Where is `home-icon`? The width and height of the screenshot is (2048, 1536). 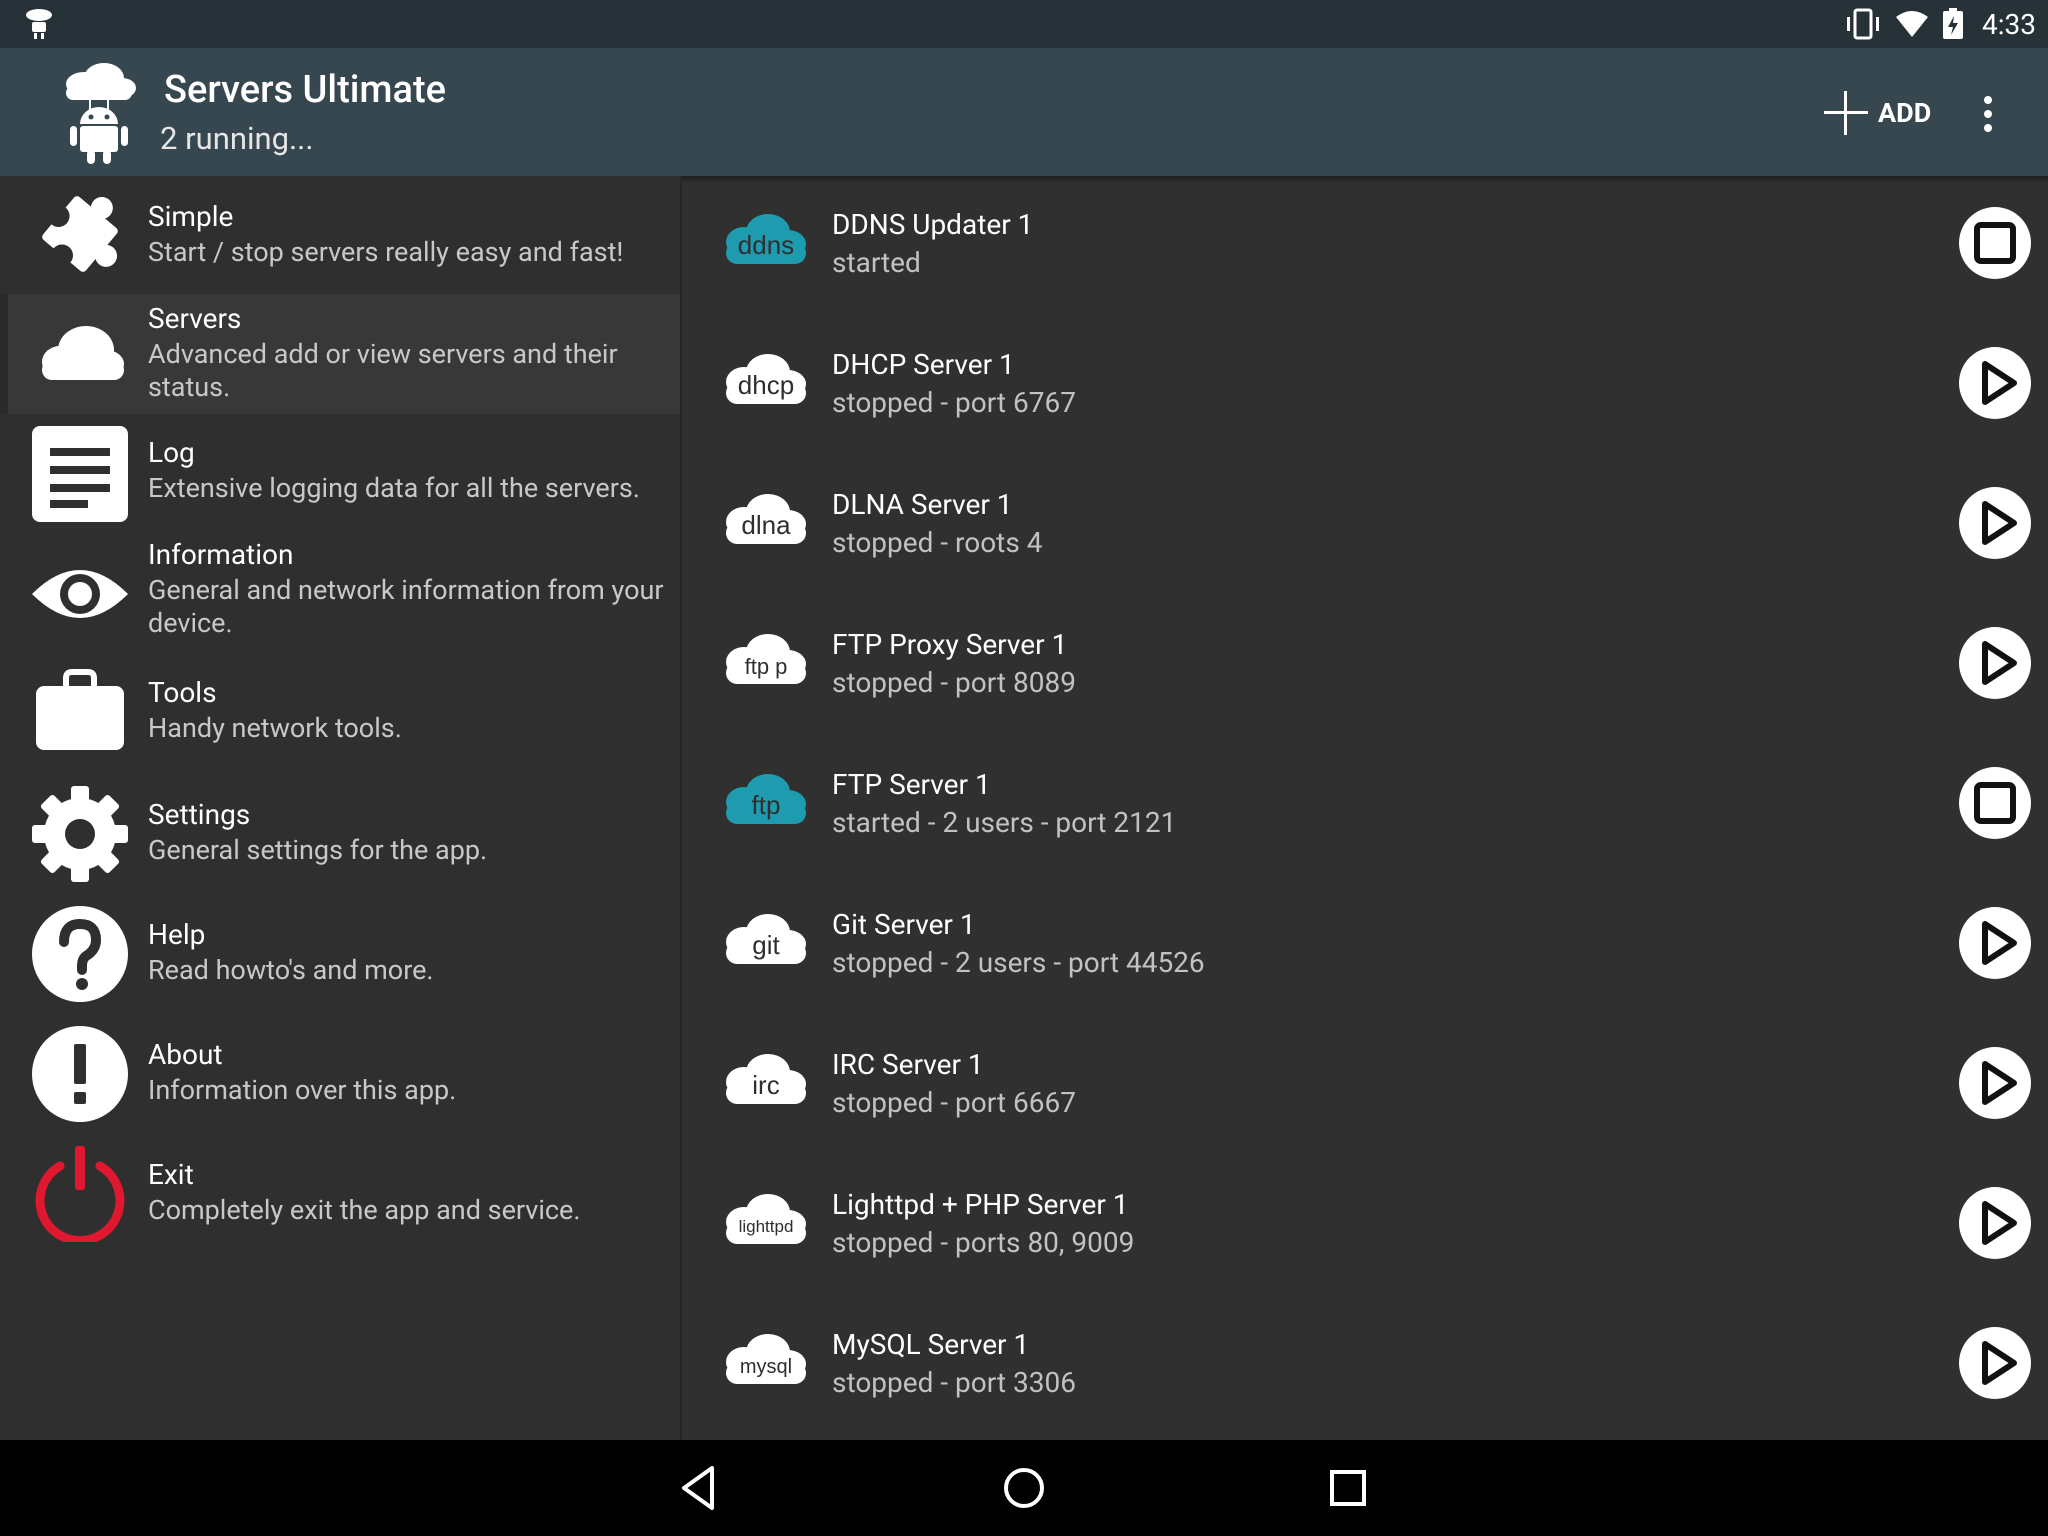 home-icon is located at coordinates (1024, 1488).